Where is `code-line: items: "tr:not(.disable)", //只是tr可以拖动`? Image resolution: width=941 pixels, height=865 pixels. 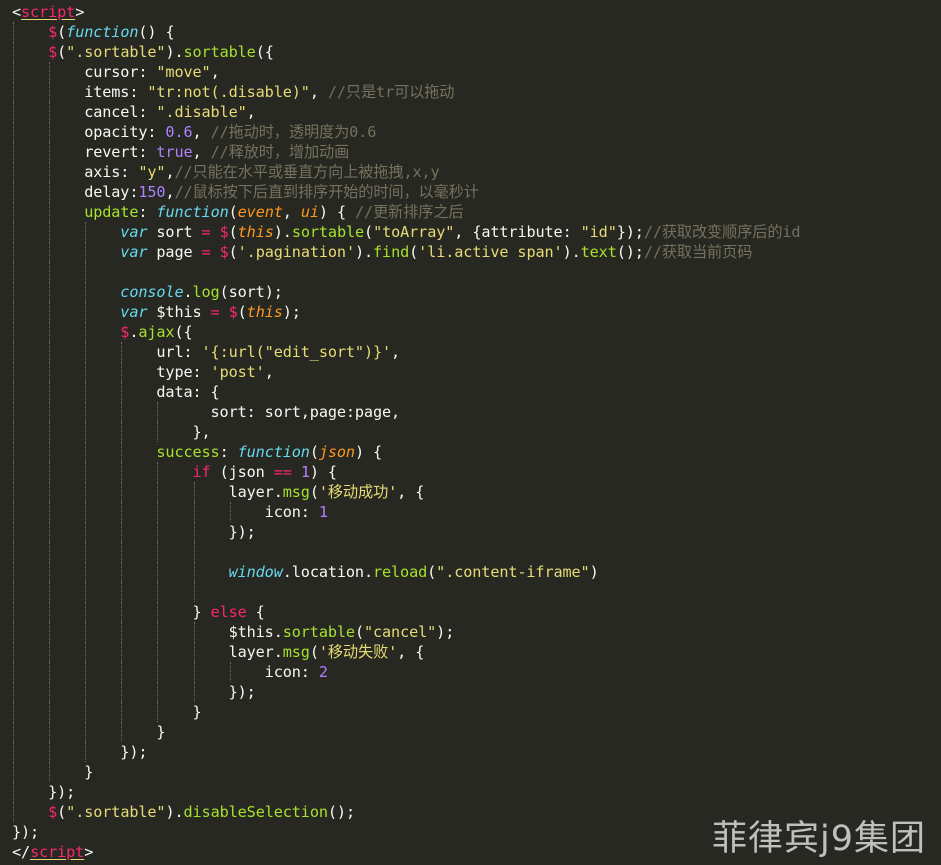
code-line: items: "tr:not(.disable)", //只是tr可以拖动 is located at coordinates (406, 92).